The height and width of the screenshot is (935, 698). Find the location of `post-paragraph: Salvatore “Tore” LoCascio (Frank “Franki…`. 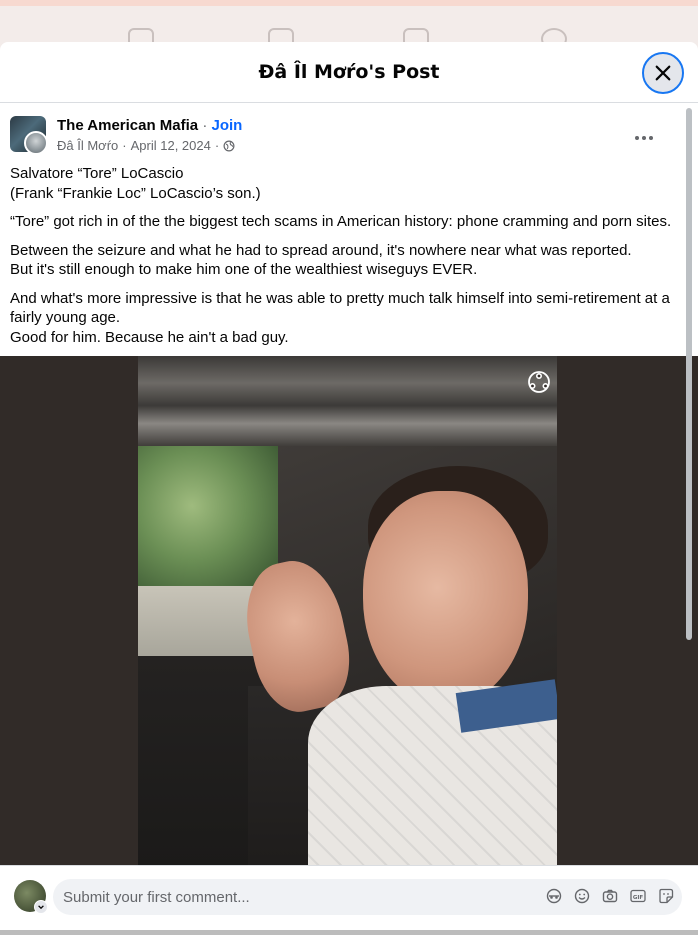

post-paragraph: Salvatore “Tore” LoCascio (Frank “Franki… is located at coordinates (346, 183).